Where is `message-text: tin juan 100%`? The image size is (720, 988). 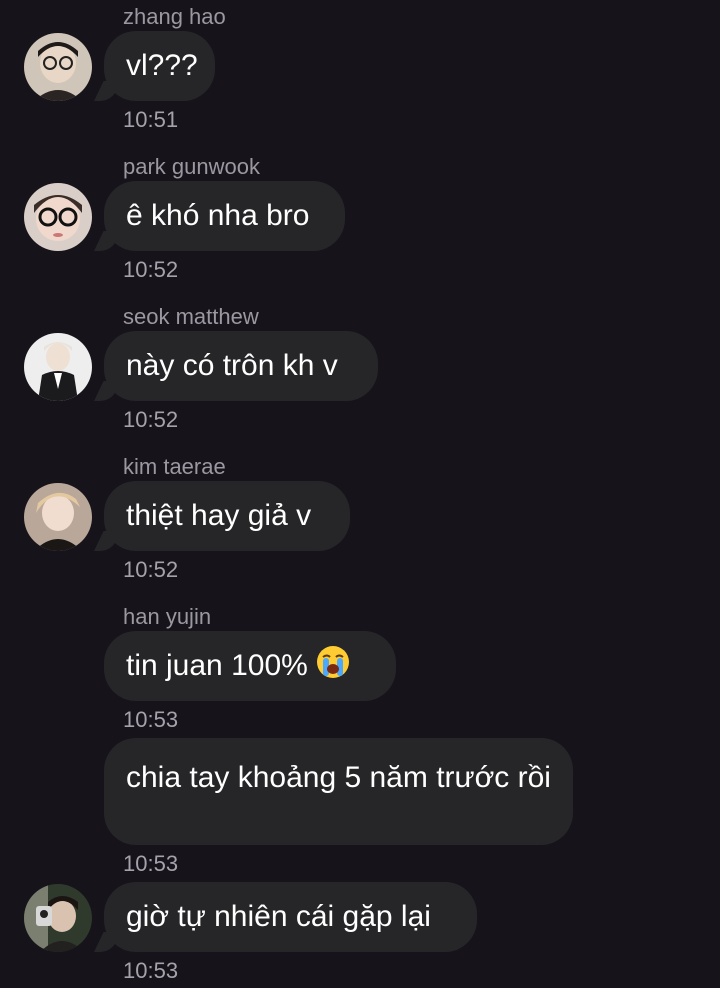 message-text: tin juan 100% is located at coordinates (217, 665).